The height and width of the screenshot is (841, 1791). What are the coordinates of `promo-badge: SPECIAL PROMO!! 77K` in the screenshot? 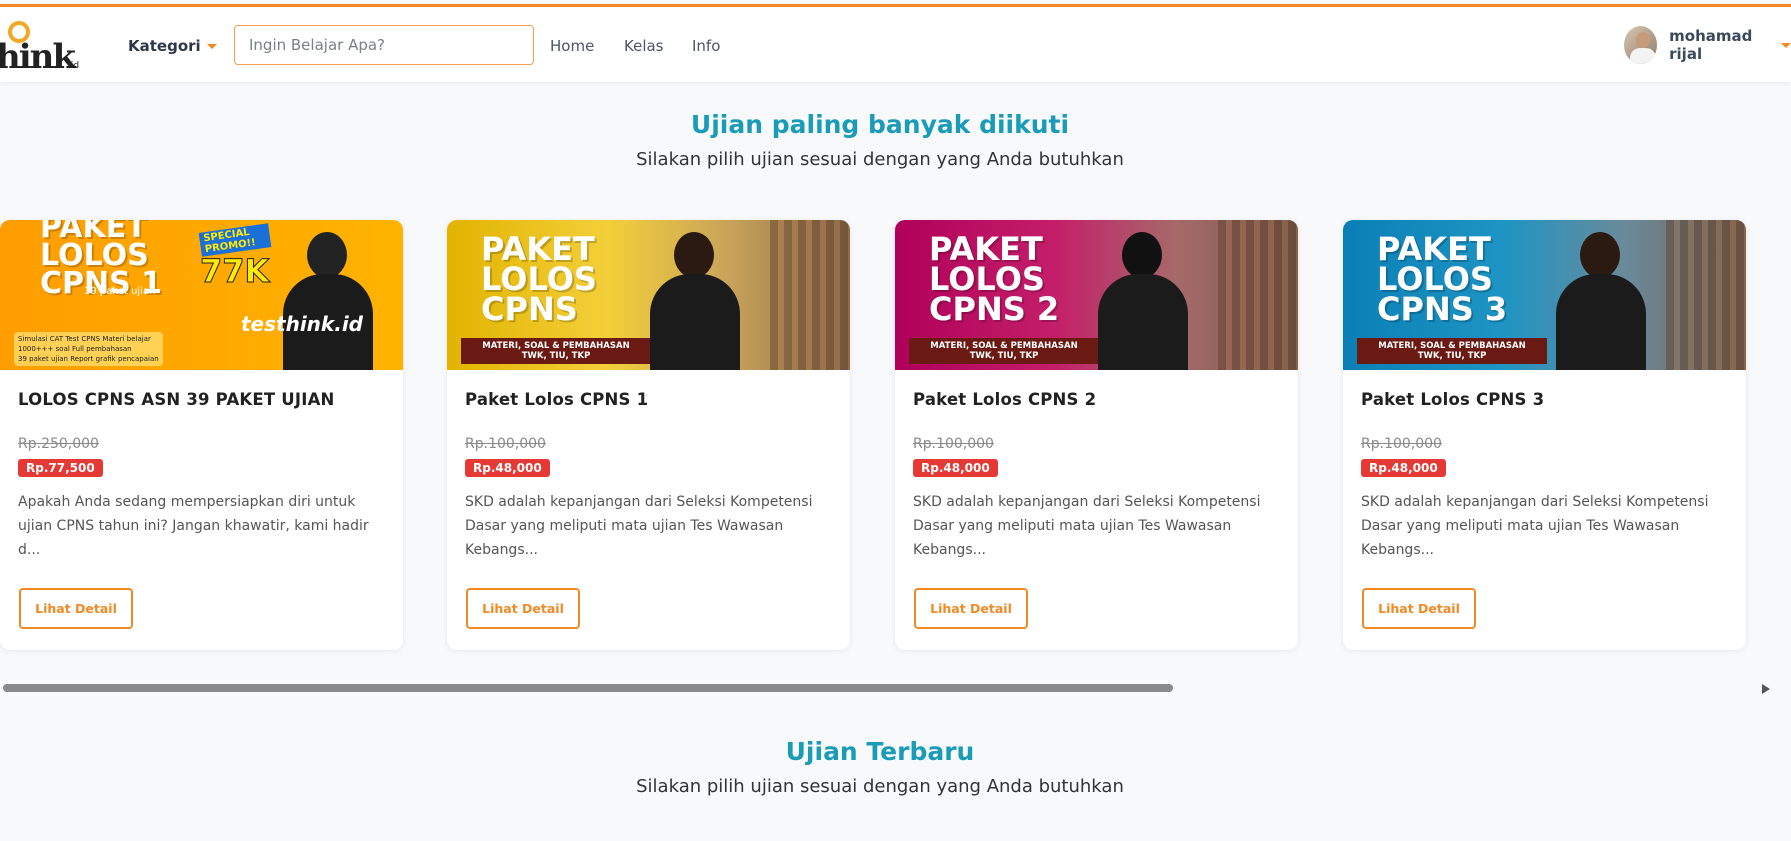 It's located at (235, 257).